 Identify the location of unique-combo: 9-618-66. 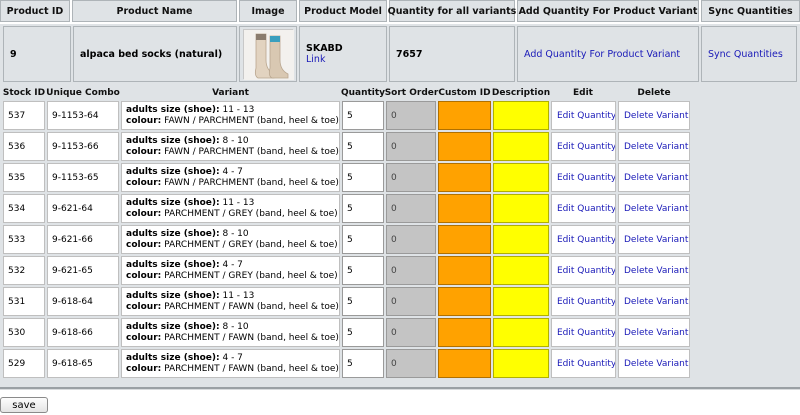
(83, 332).